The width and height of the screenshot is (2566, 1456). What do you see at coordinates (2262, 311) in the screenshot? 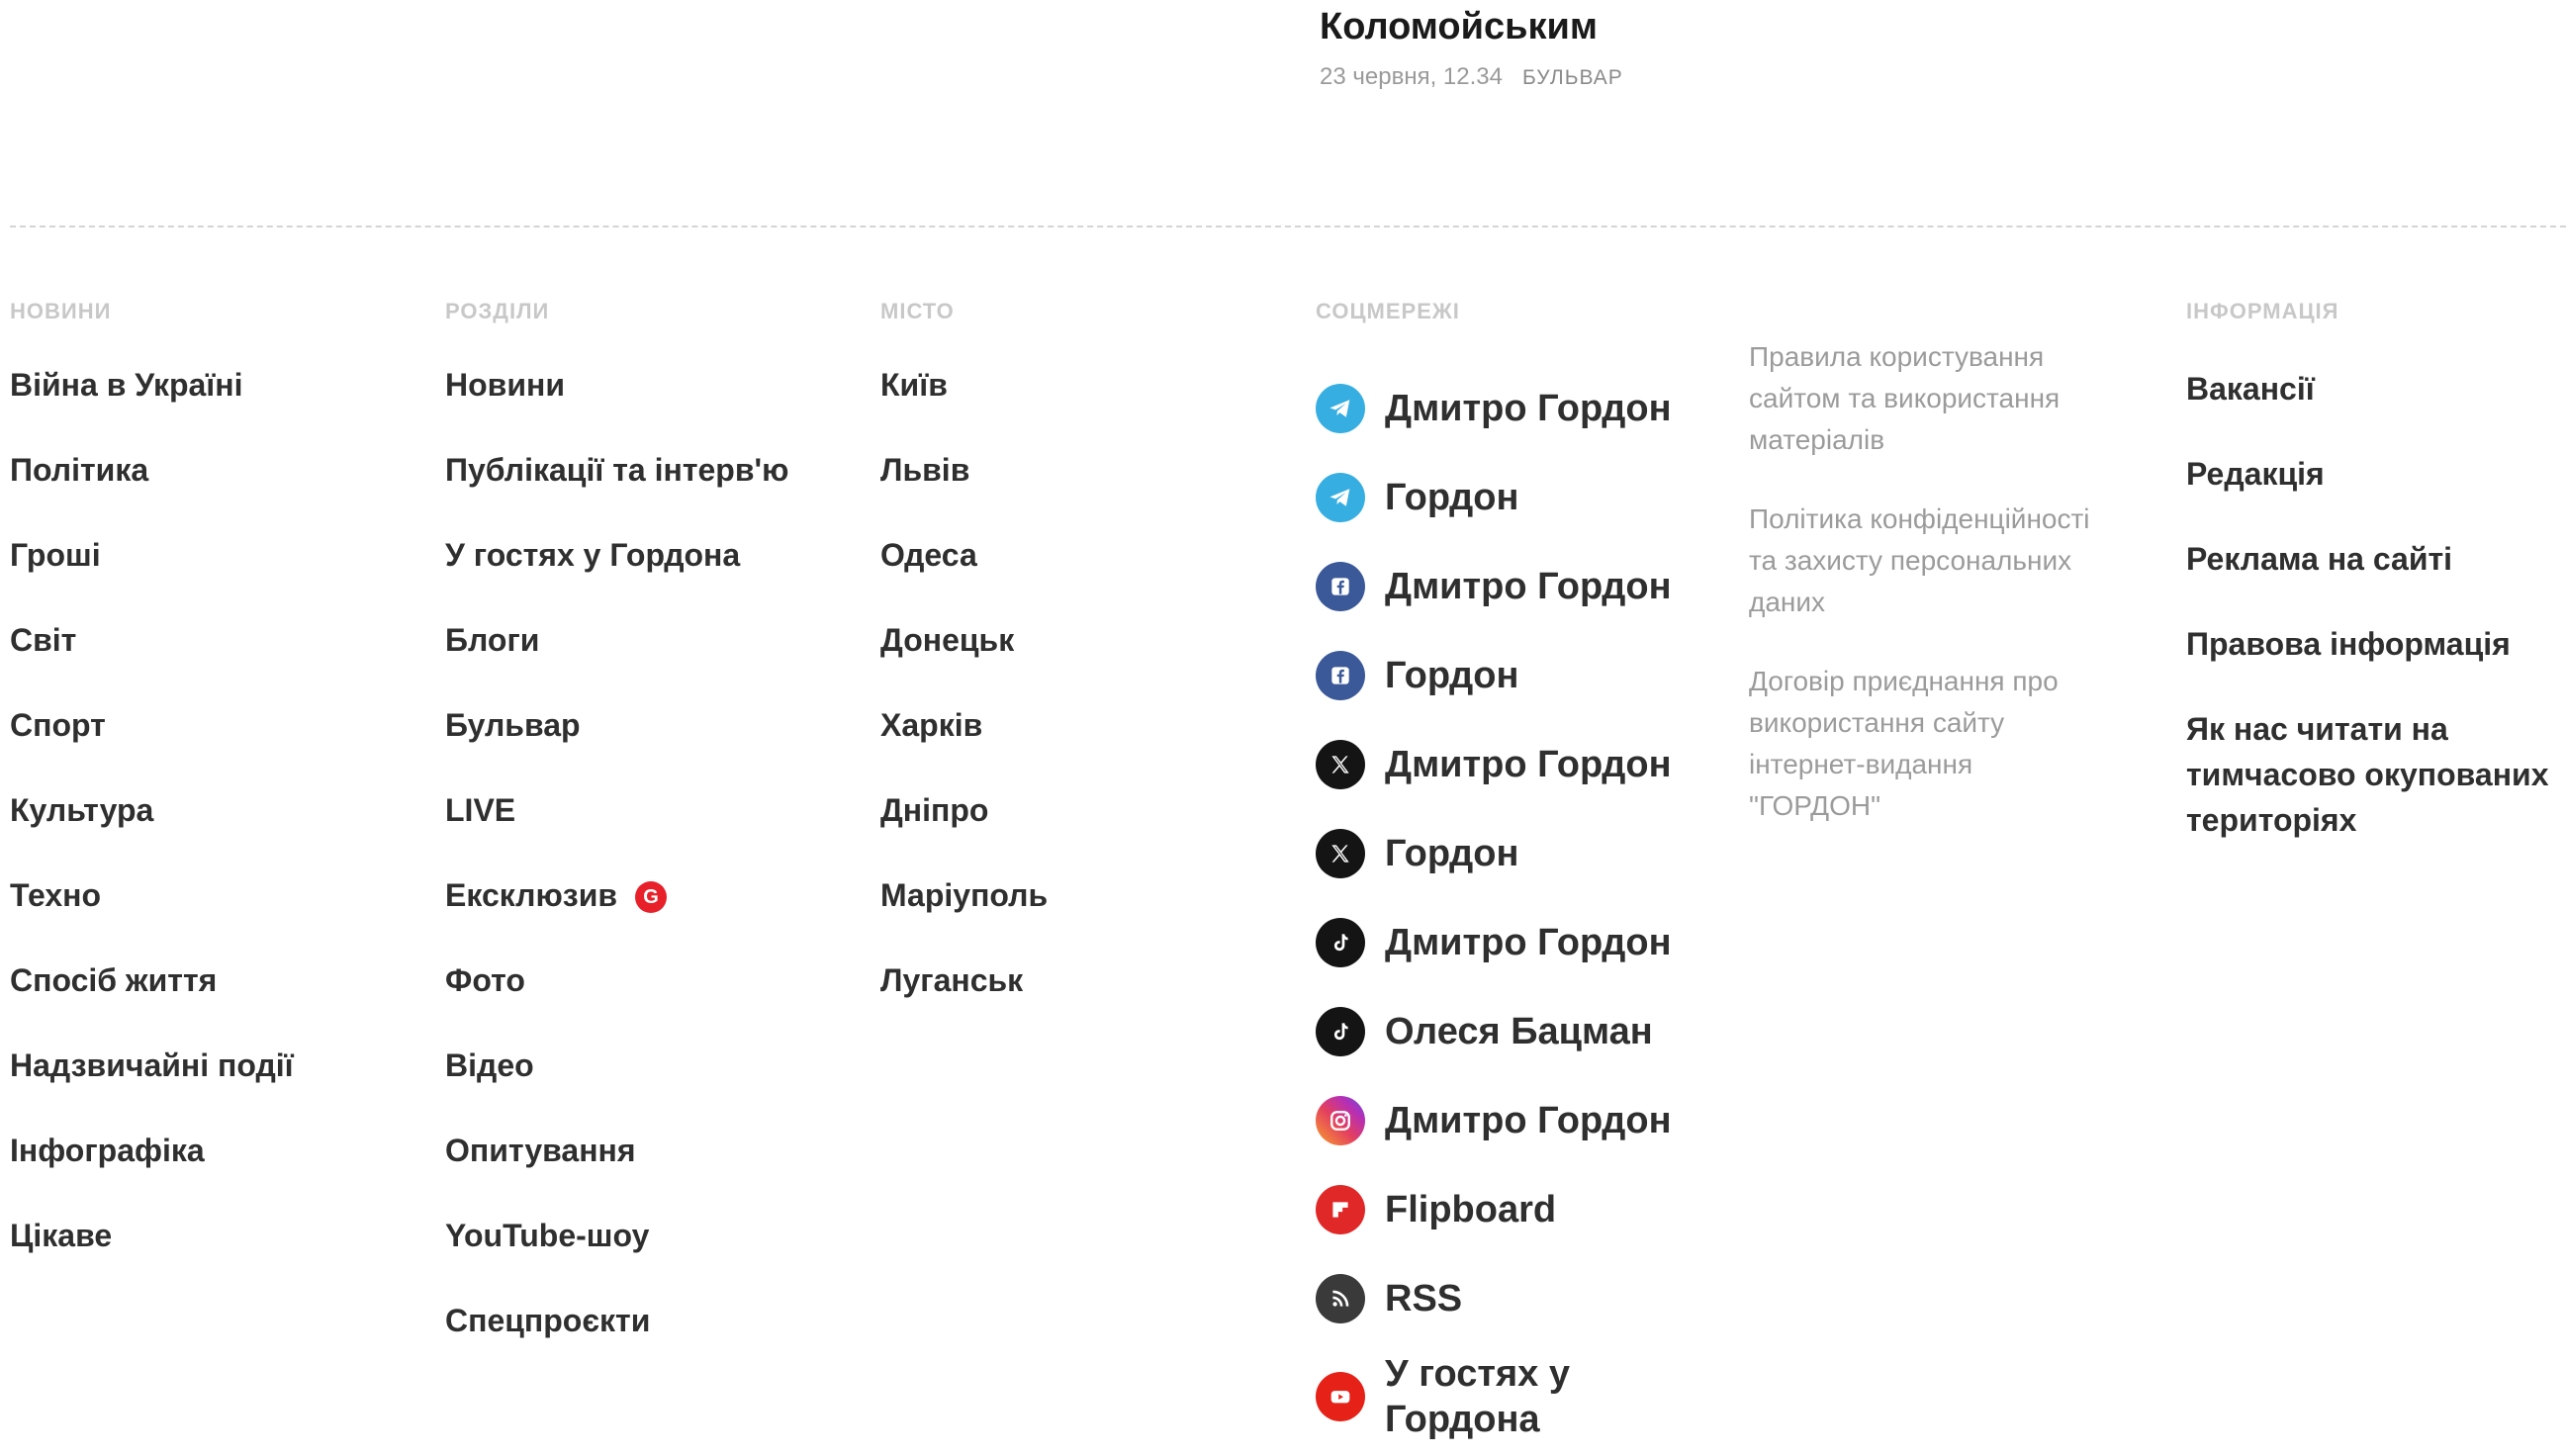
I see `info-heading: ІНФОРМАЦІЯ` at bounding box center [2262, 311].